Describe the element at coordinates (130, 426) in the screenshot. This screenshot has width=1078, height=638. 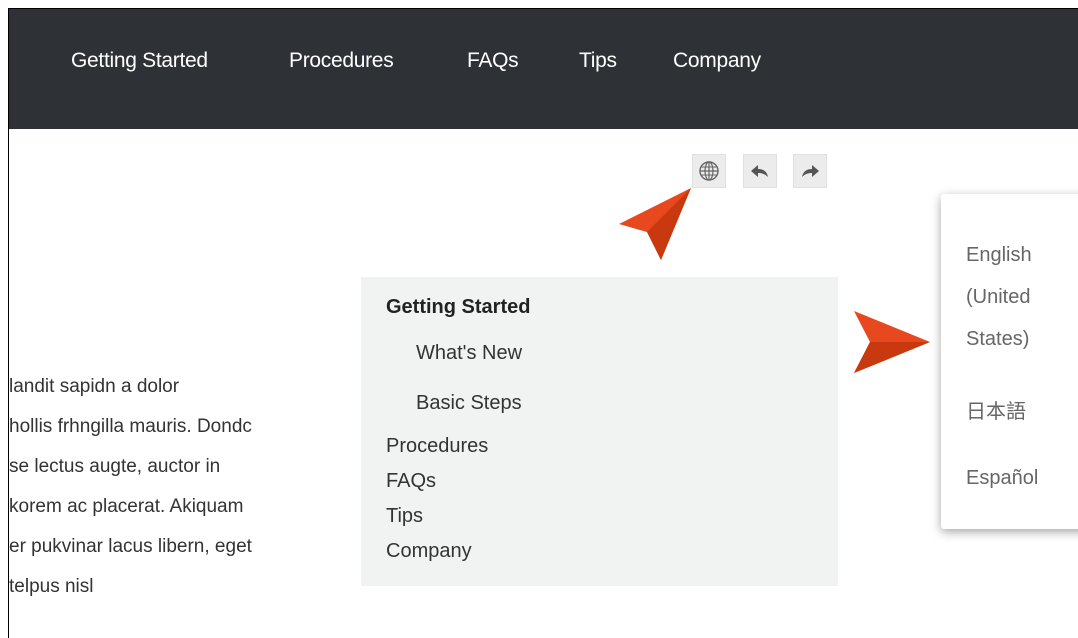
I see `body-text-line: hollis frhngilla mauris. Dondc` at that location.